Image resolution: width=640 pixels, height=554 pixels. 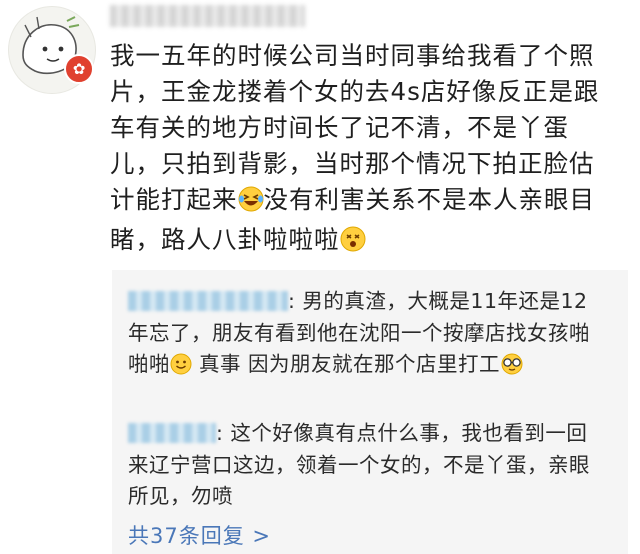 I want to click on chevron-right-icon: >, so click(x=262, y=536).